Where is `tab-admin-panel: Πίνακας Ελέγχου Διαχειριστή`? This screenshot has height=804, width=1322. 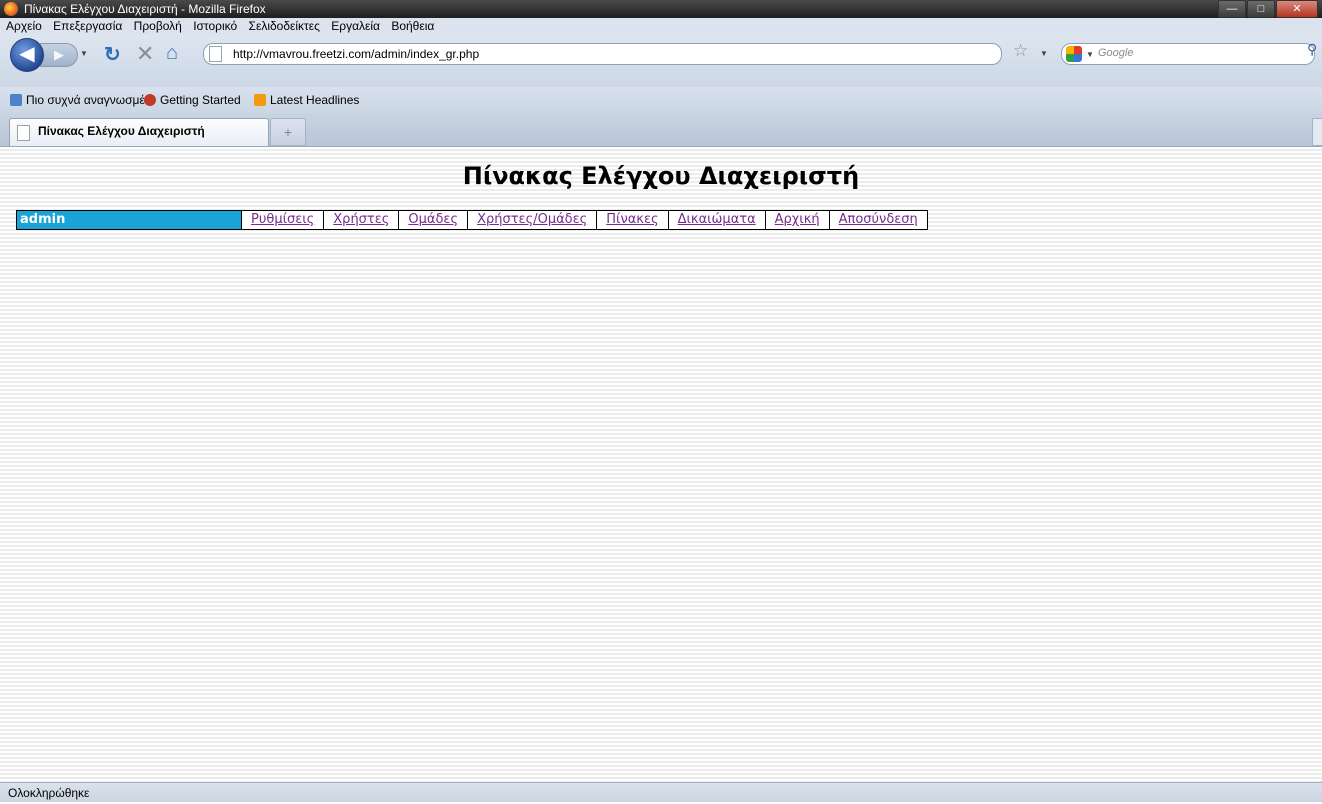 tab-admin-panel: Πίνακας Ελέγχου Διαχειριστή is located at coordinates (139, 132).